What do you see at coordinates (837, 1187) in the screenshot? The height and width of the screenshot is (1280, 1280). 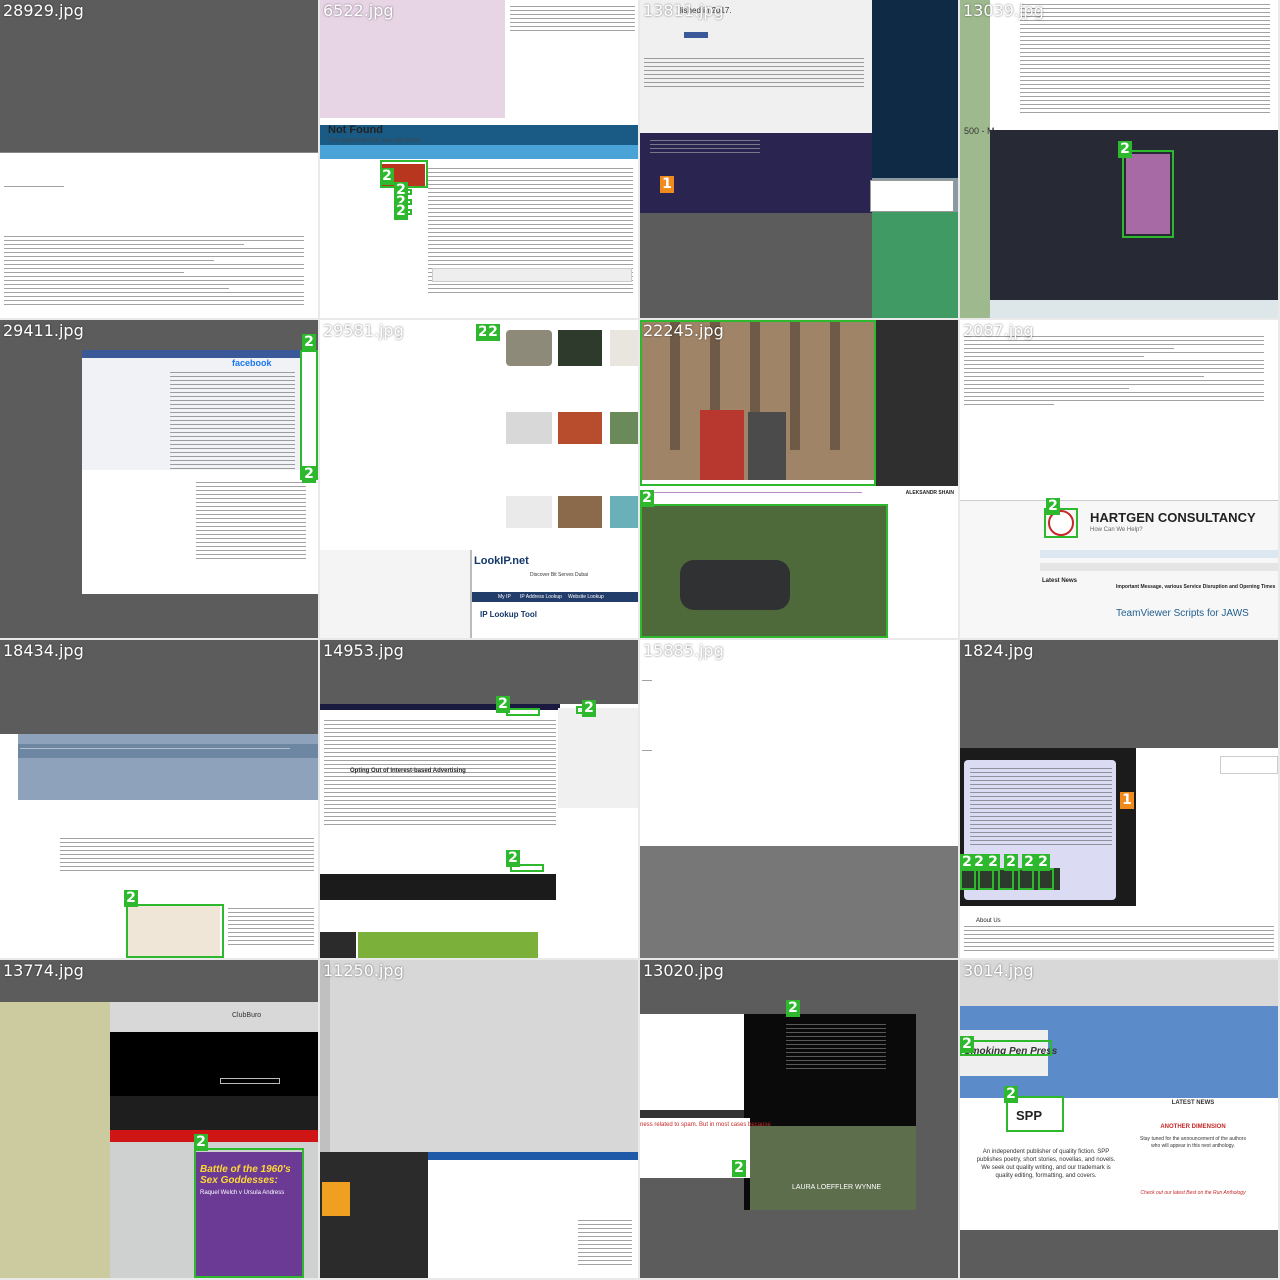 I see `photo-overlay: LAURA LOEFFLER WYNNE` at bounding box center [837, 1187].